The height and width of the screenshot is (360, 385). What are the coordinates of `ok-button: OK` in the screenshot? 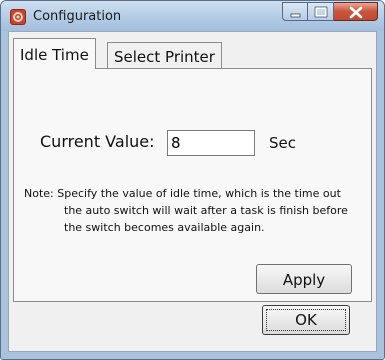 It's located at (306, 320).